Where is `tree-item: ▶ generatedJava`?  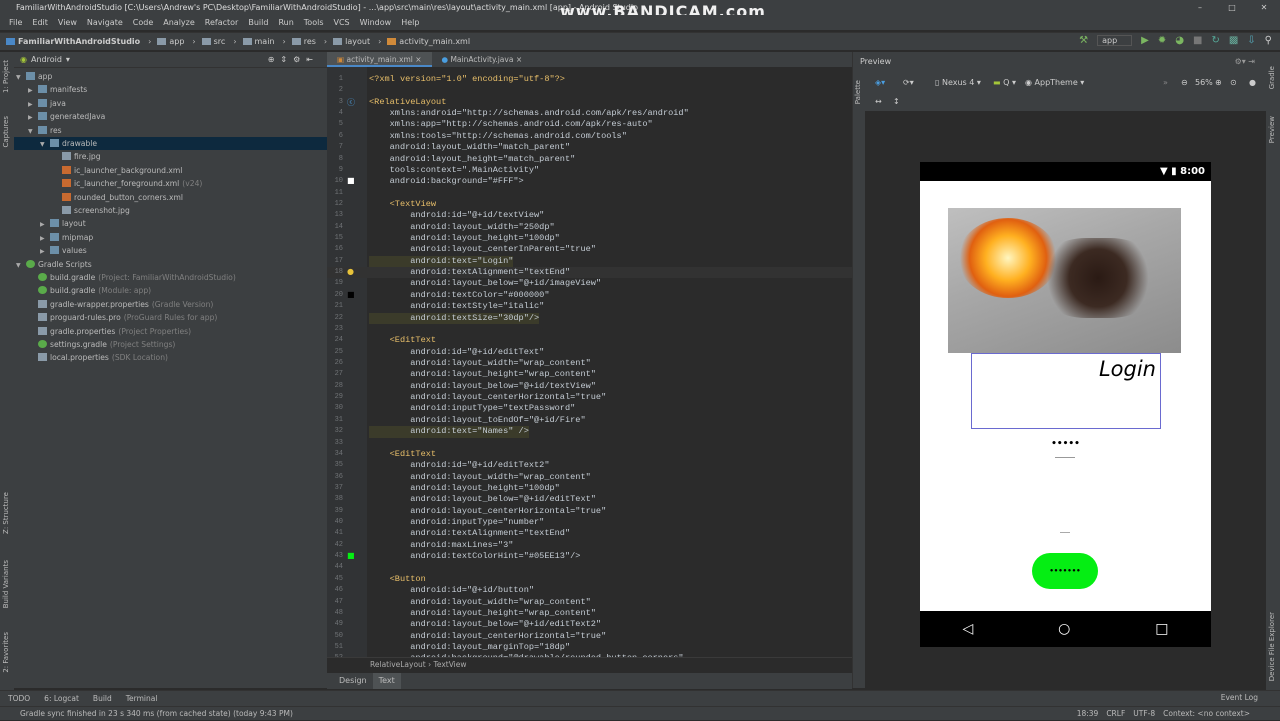 tree-item: ▶ generatedJava is located at coordinates (66, 116).